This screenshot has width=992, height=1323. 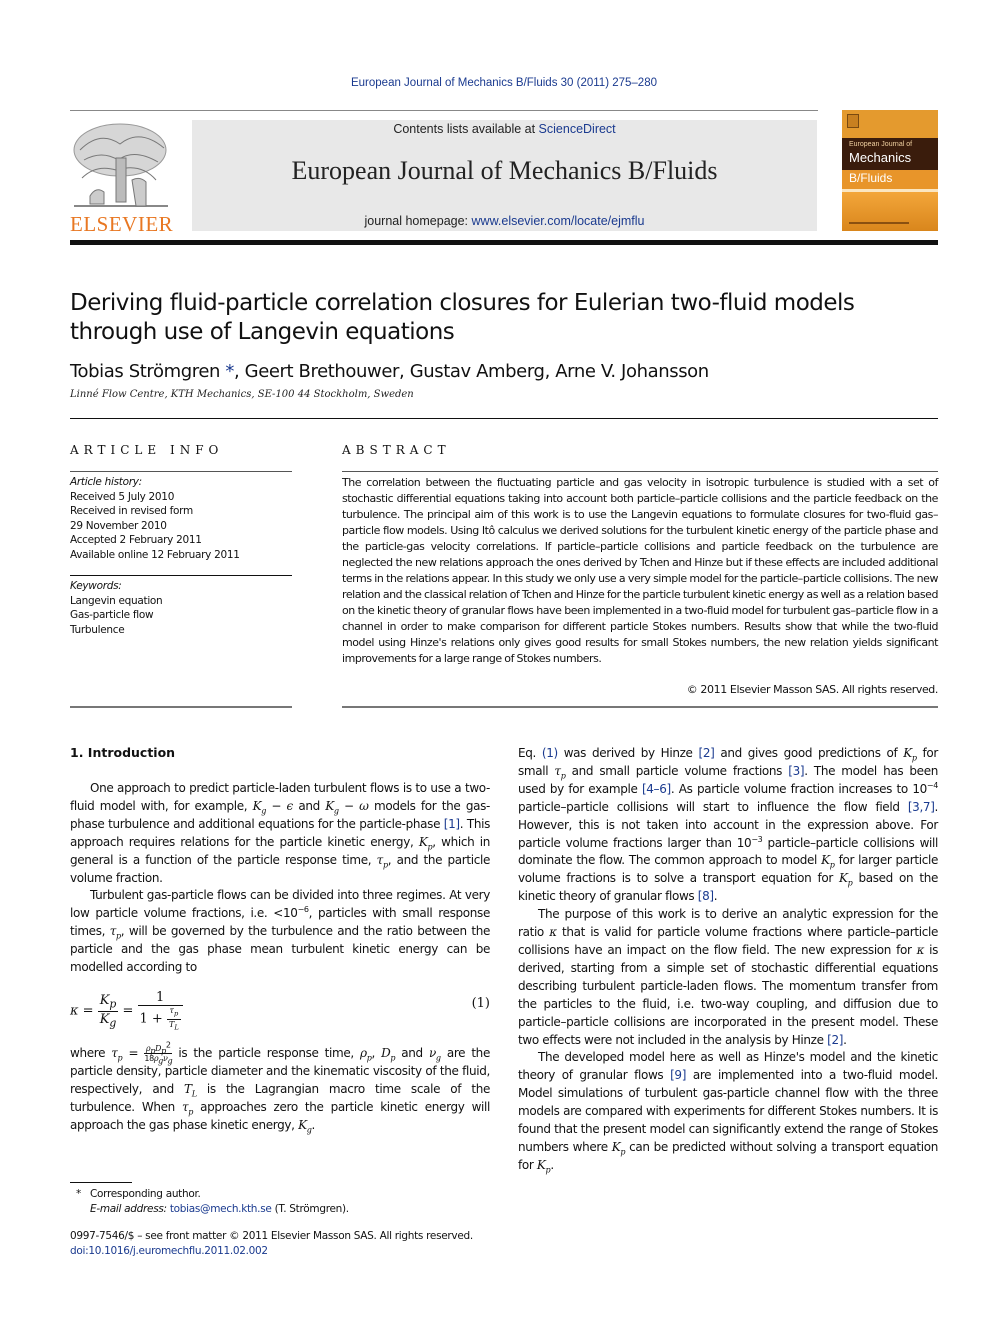 What do you see at coordinates (96, 586) in the screenshot?
I see `keywords-label: Keywords:` at bounding box center [96, 586].